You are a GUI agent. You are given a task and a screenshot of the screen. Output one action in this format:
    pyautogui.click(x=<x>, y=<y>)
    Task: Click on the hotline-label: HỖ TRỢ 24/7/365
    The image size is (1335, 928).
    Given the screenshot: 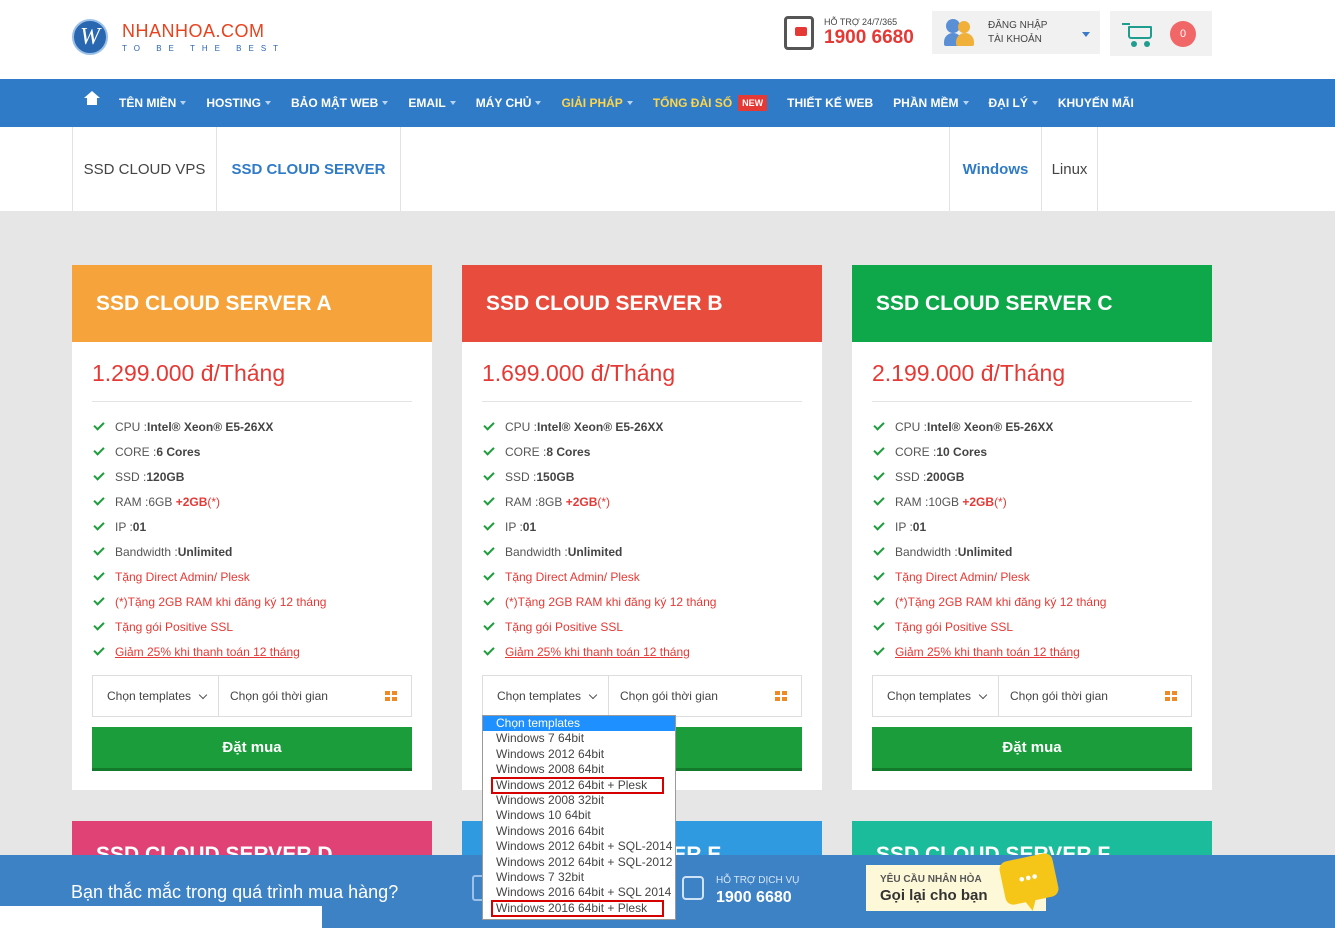 What is the action you would take?
    pyautogui.click(x=861, y=22)
    